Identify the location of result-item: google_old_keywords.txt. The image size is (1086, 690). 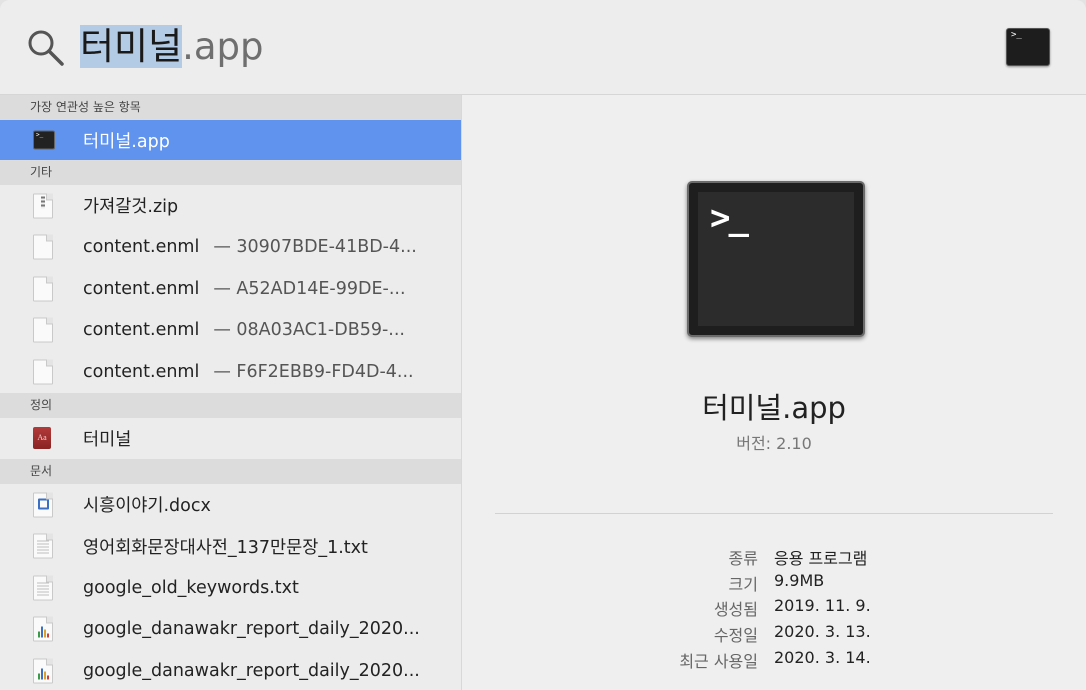
(230, 588).